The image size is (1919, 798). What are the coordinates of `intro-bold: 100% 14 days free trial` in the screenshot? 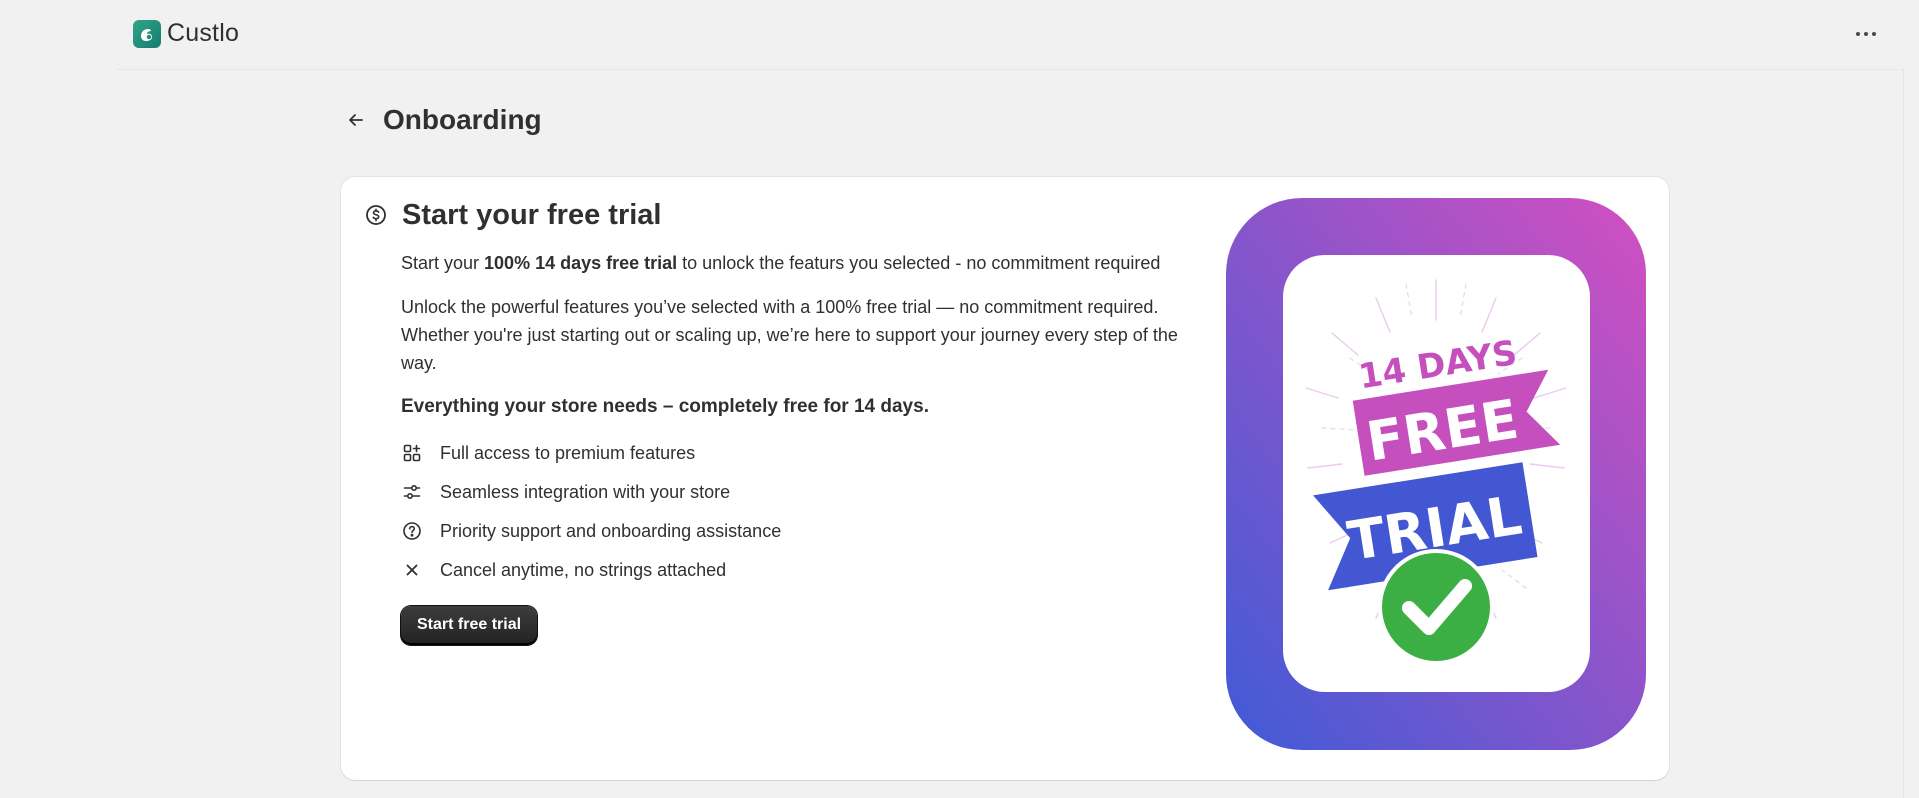 It's located at (581, 263).